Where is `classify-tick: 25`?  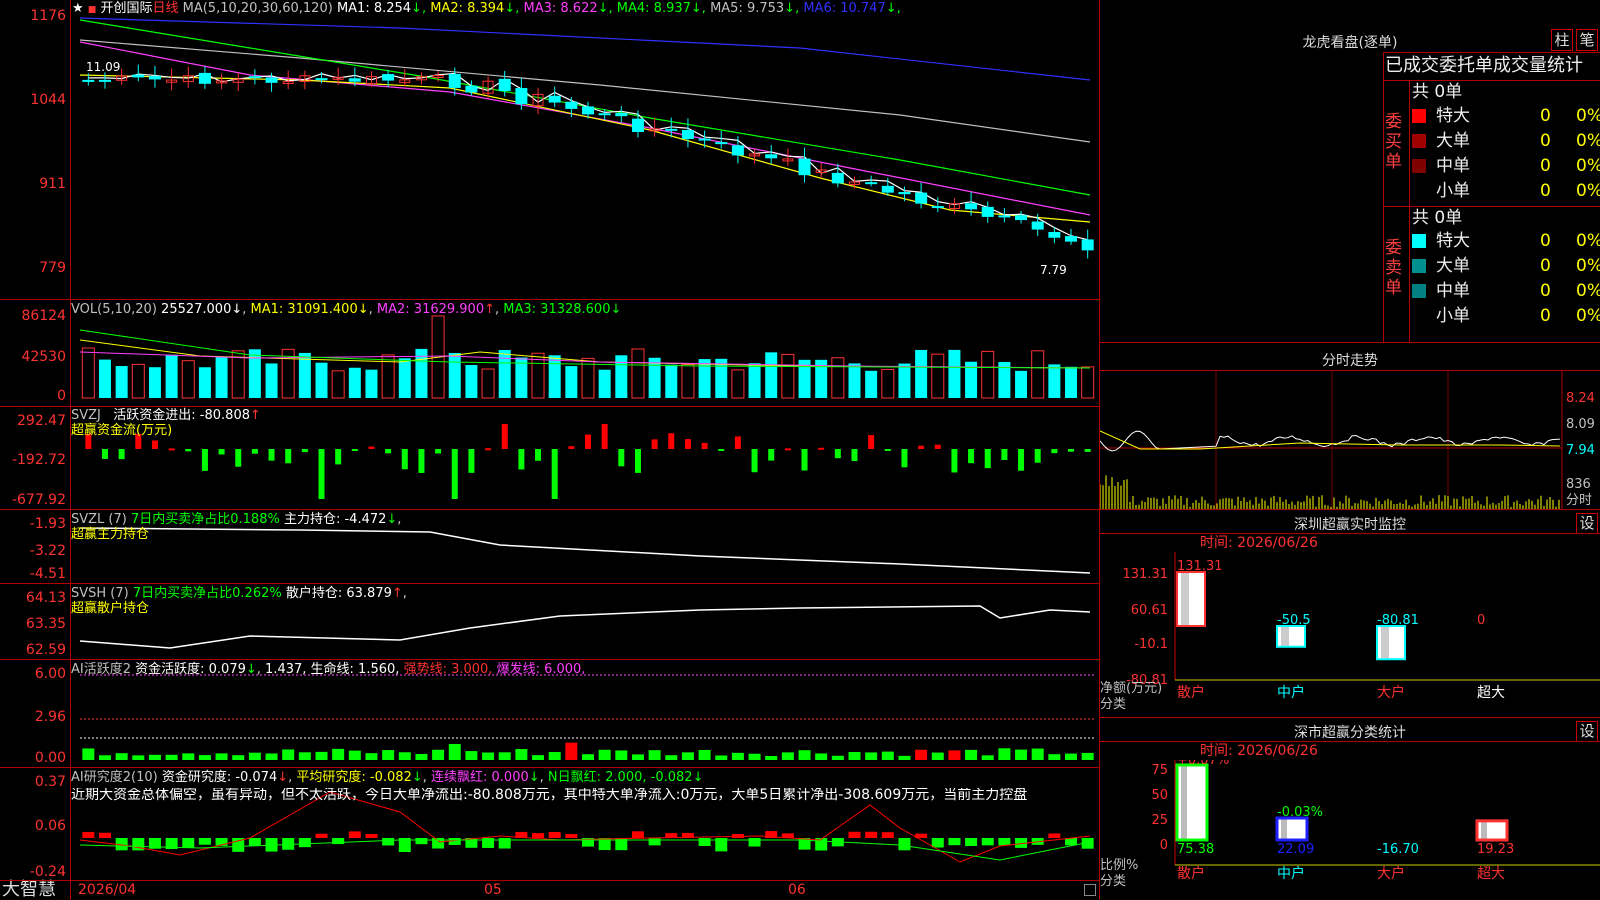
classify-tick: 25 is located at coordinates (1159, 820).